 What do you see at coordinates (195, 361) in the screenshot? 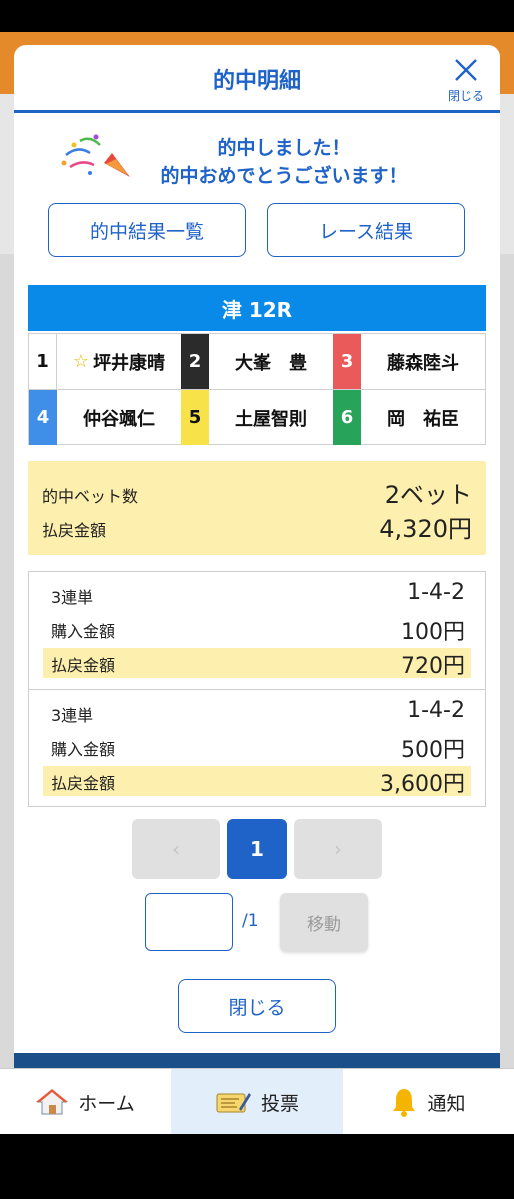
I see `racer-number: 2` at bounding box center [195, 361].